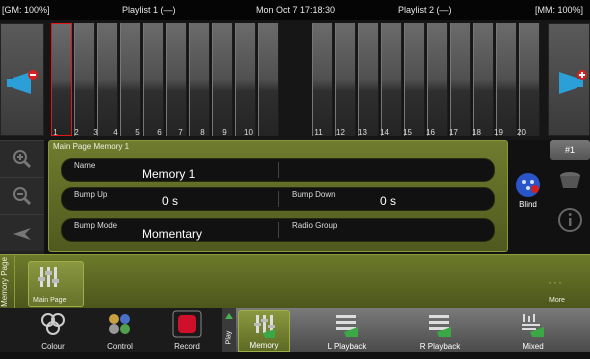 Image resolution: width=590 pixels, height=359 pixels. I want to click on mode-row: Bump Mode Momentary Radio Group, so click(278, 230).